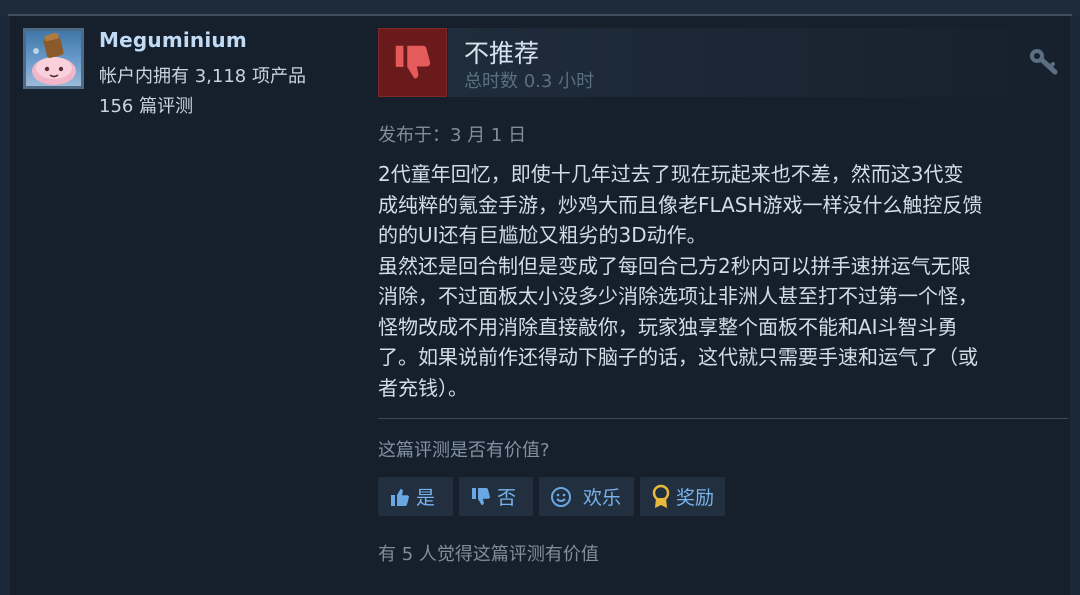  I want to click on avatar, so click(53, 58).